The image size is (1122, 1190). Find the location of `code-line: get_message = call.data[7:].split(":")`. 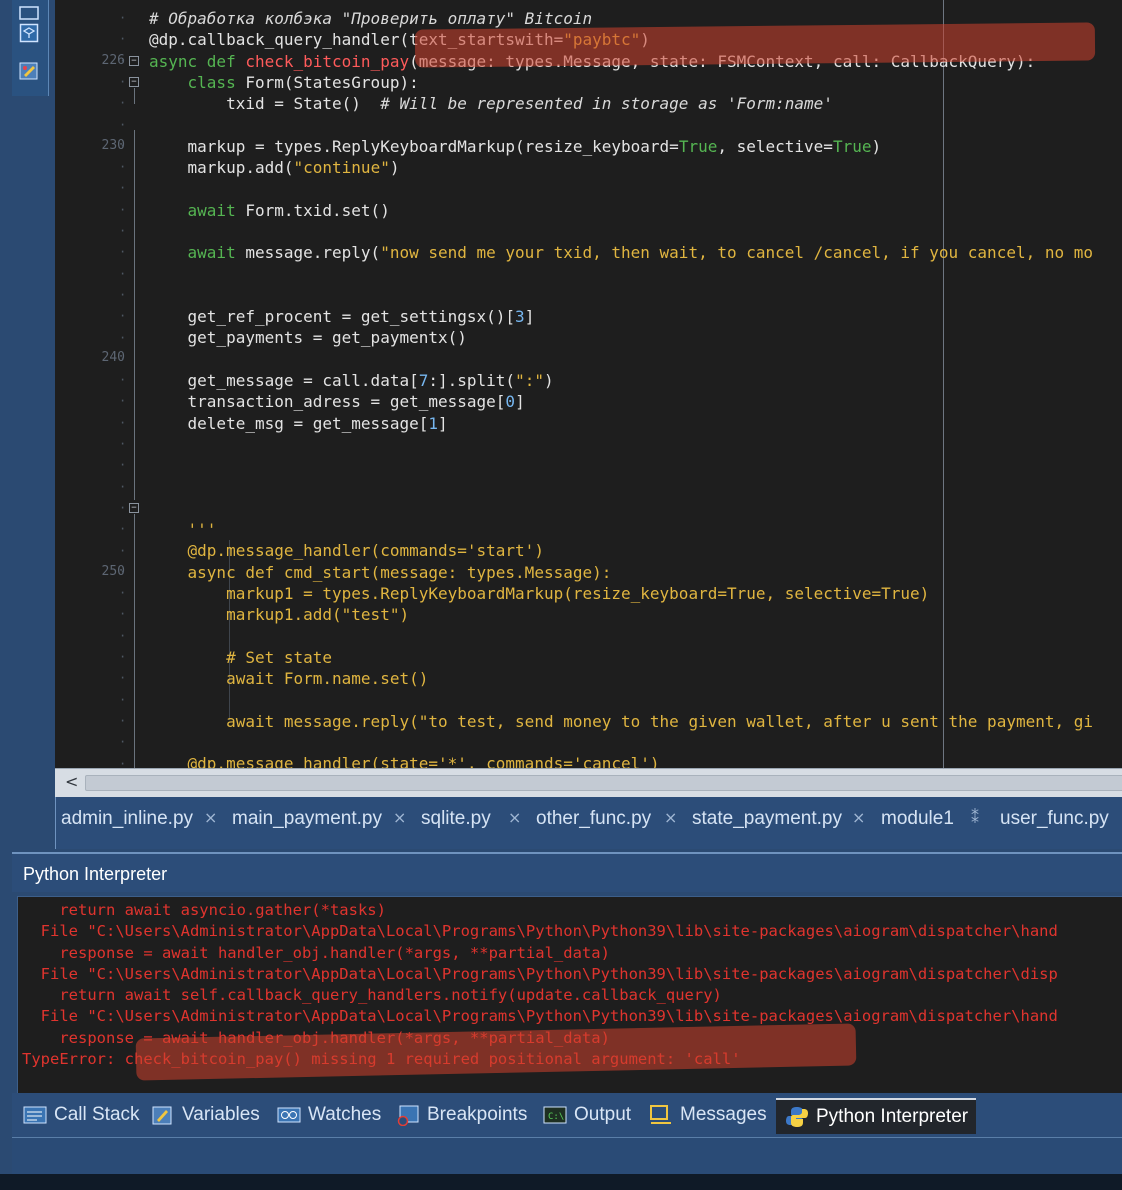

code-line: get_message = call.data[7:].split(":") is located at coordinates (635, 380).